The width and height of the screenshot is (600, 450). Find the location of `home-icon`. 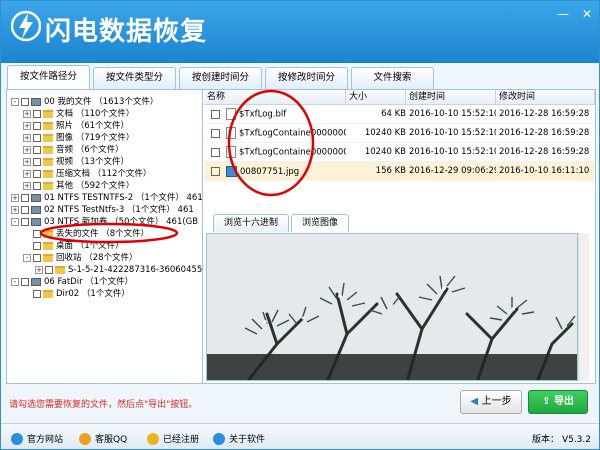

home-icon is located at coordinates (17, 438).